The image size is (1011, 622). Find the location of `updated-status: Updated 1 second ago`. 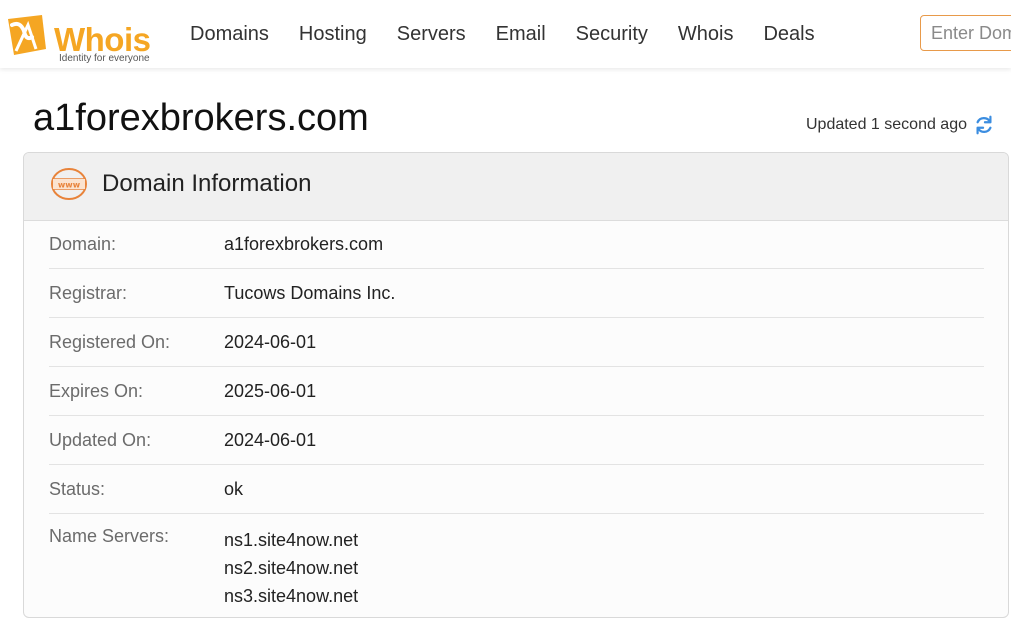

updated-status: Updated 1 second ago is located at coordinates (900, 125).